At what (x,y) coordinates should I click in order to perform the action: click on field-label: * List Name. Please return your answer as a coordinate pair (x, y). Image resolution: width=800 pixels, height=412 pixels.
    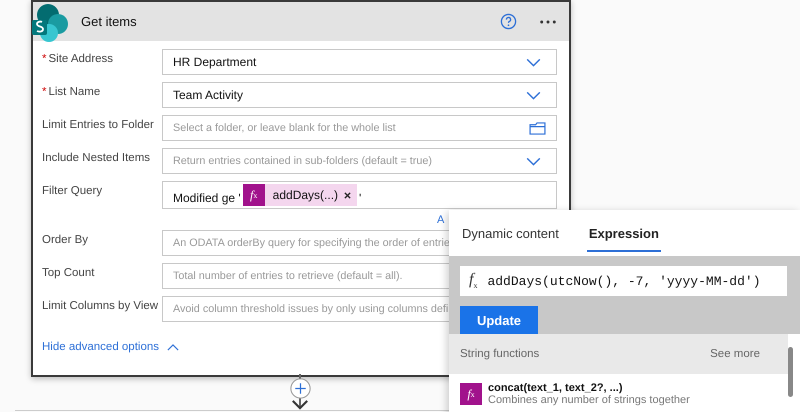
    Looking at the image, I should click on (72, 91).